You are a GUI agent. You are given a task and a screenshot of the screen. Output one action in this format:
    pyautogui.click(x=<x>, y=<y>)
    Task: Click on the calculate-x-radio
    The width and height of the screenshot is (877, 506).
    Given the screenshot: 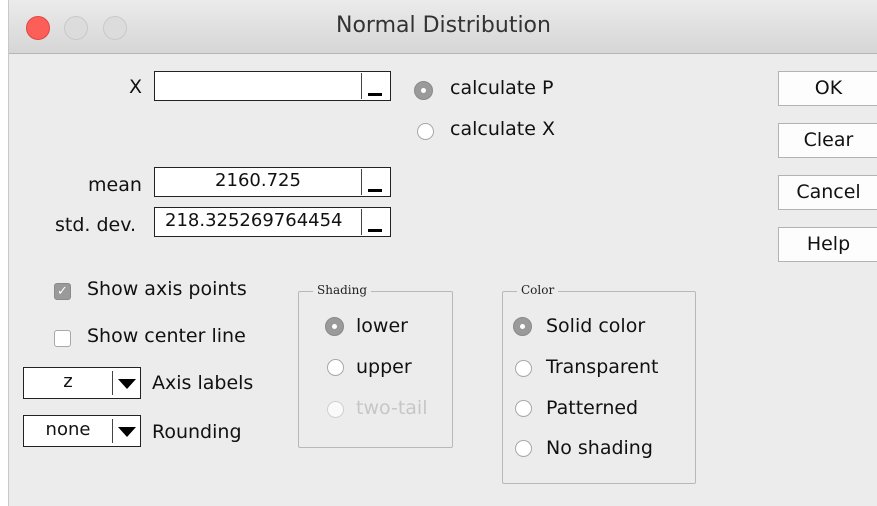 What is the action you would take?
    pyautogui.click(x=425, y=131)
    